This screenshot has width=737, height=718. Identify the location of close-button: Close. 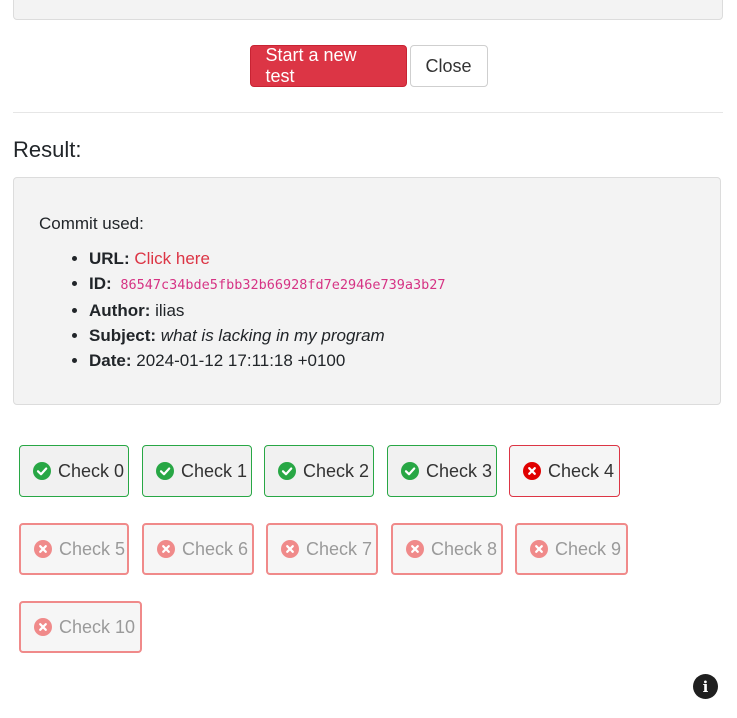
(448, 66).